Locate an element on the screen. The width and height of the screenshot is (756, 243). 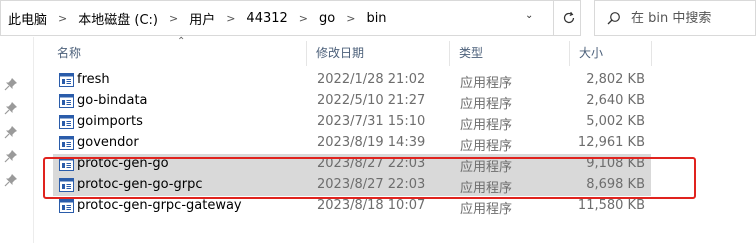
search-input is located at coordinates (686, 18).